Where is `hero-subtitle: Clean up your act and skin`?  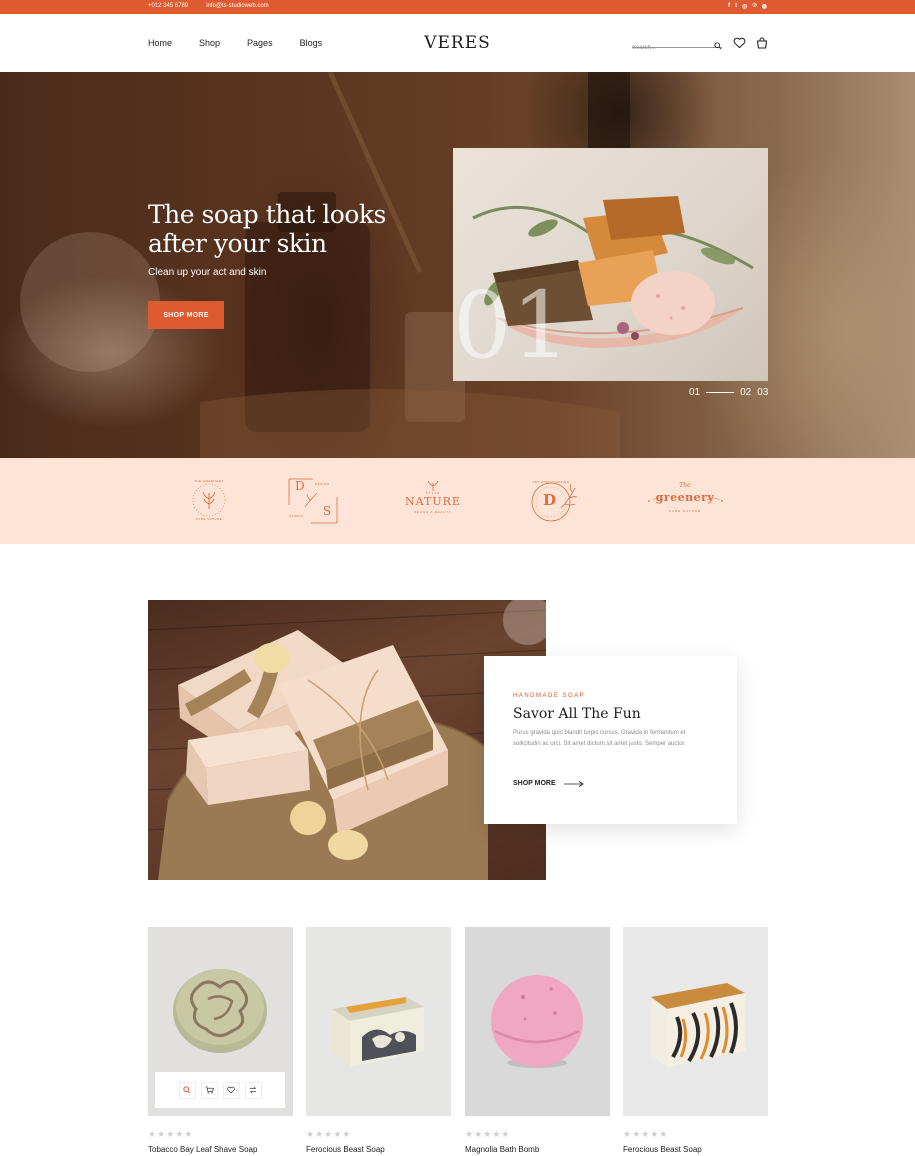 hero-subtitle: Clean up your act and skin is located at coordinates (207, 272).